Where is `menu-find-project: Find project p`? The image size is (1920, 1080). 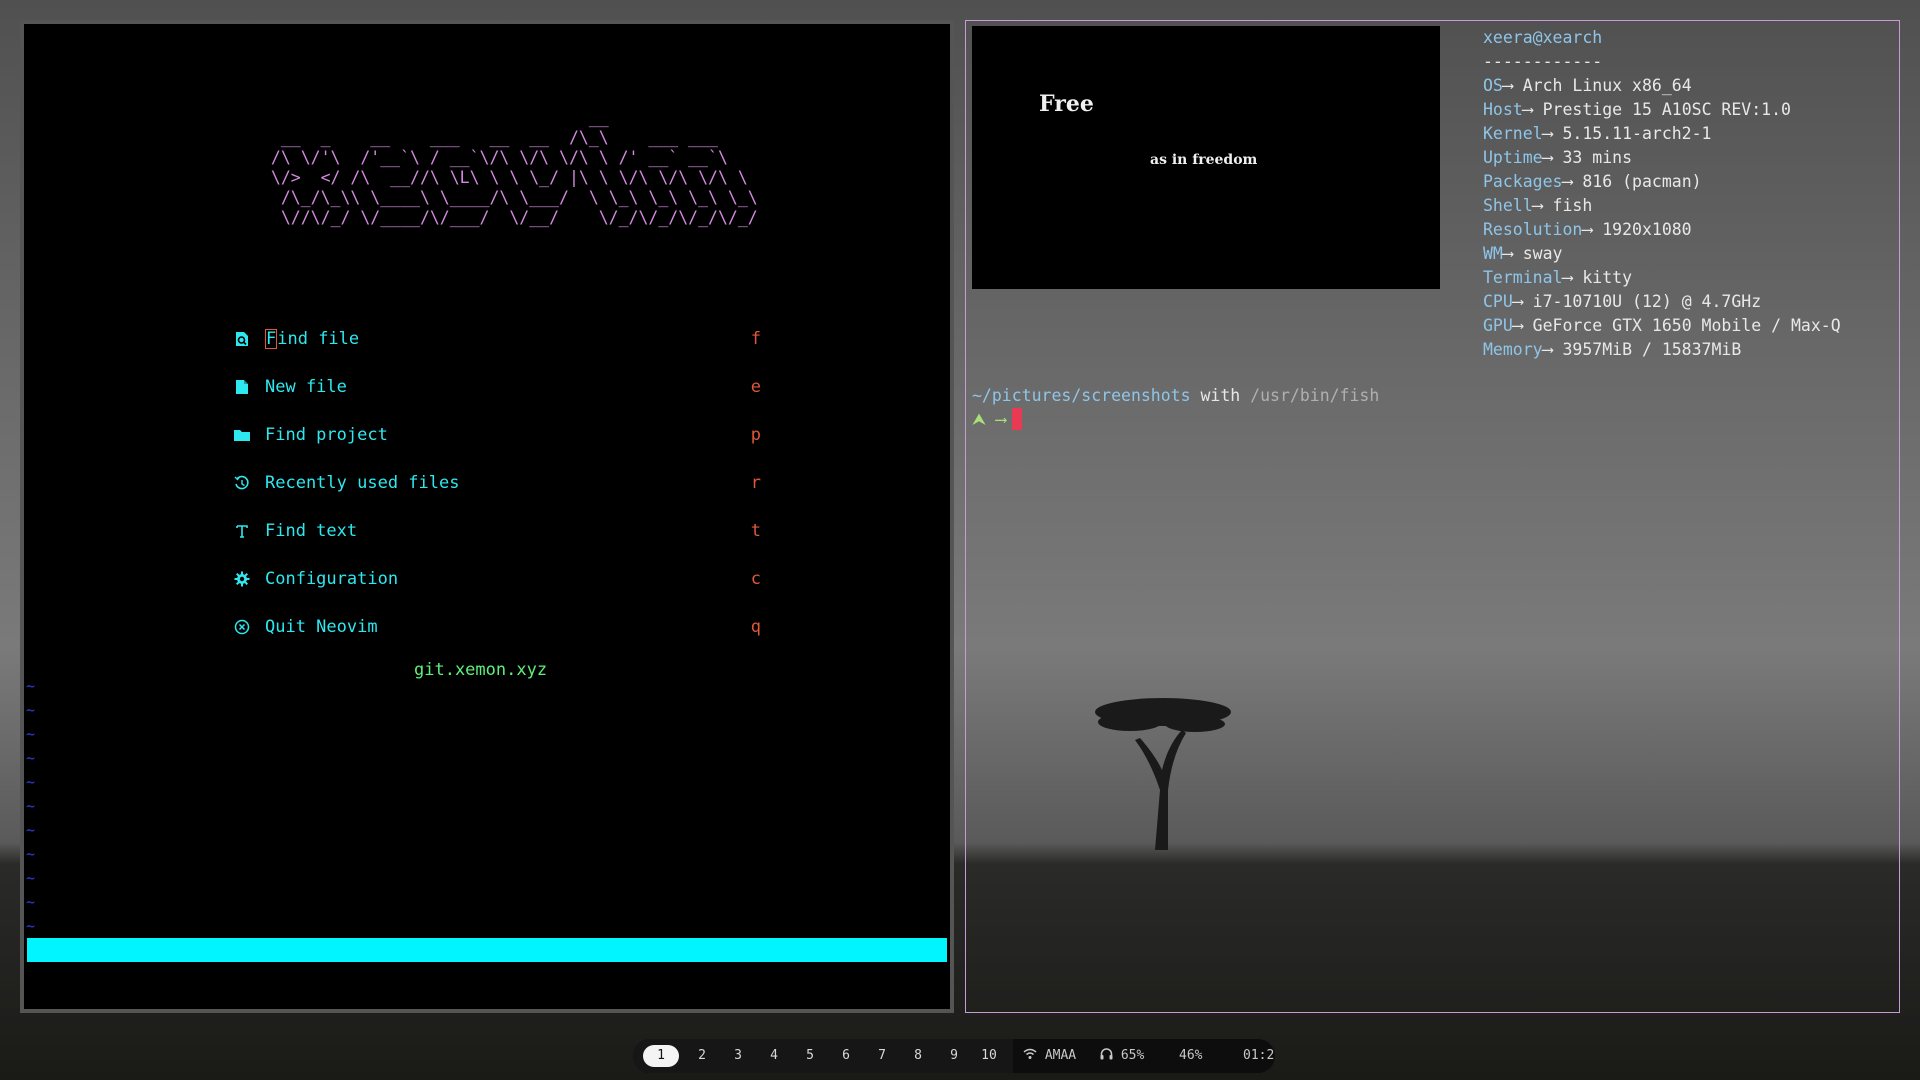
menu-find-project: Find project p is located at coordinates (497, 435).